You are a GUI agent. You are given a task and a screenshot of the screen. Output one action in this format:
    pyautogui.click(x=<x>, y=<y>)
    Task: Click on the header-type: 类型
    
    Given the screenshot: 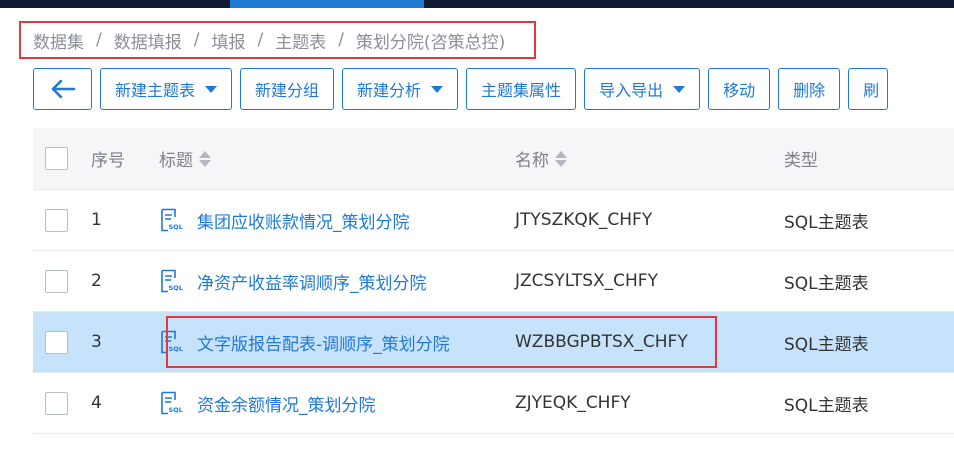 What is the action you would take?
    pyautogui.click(x=801, y=161)
    